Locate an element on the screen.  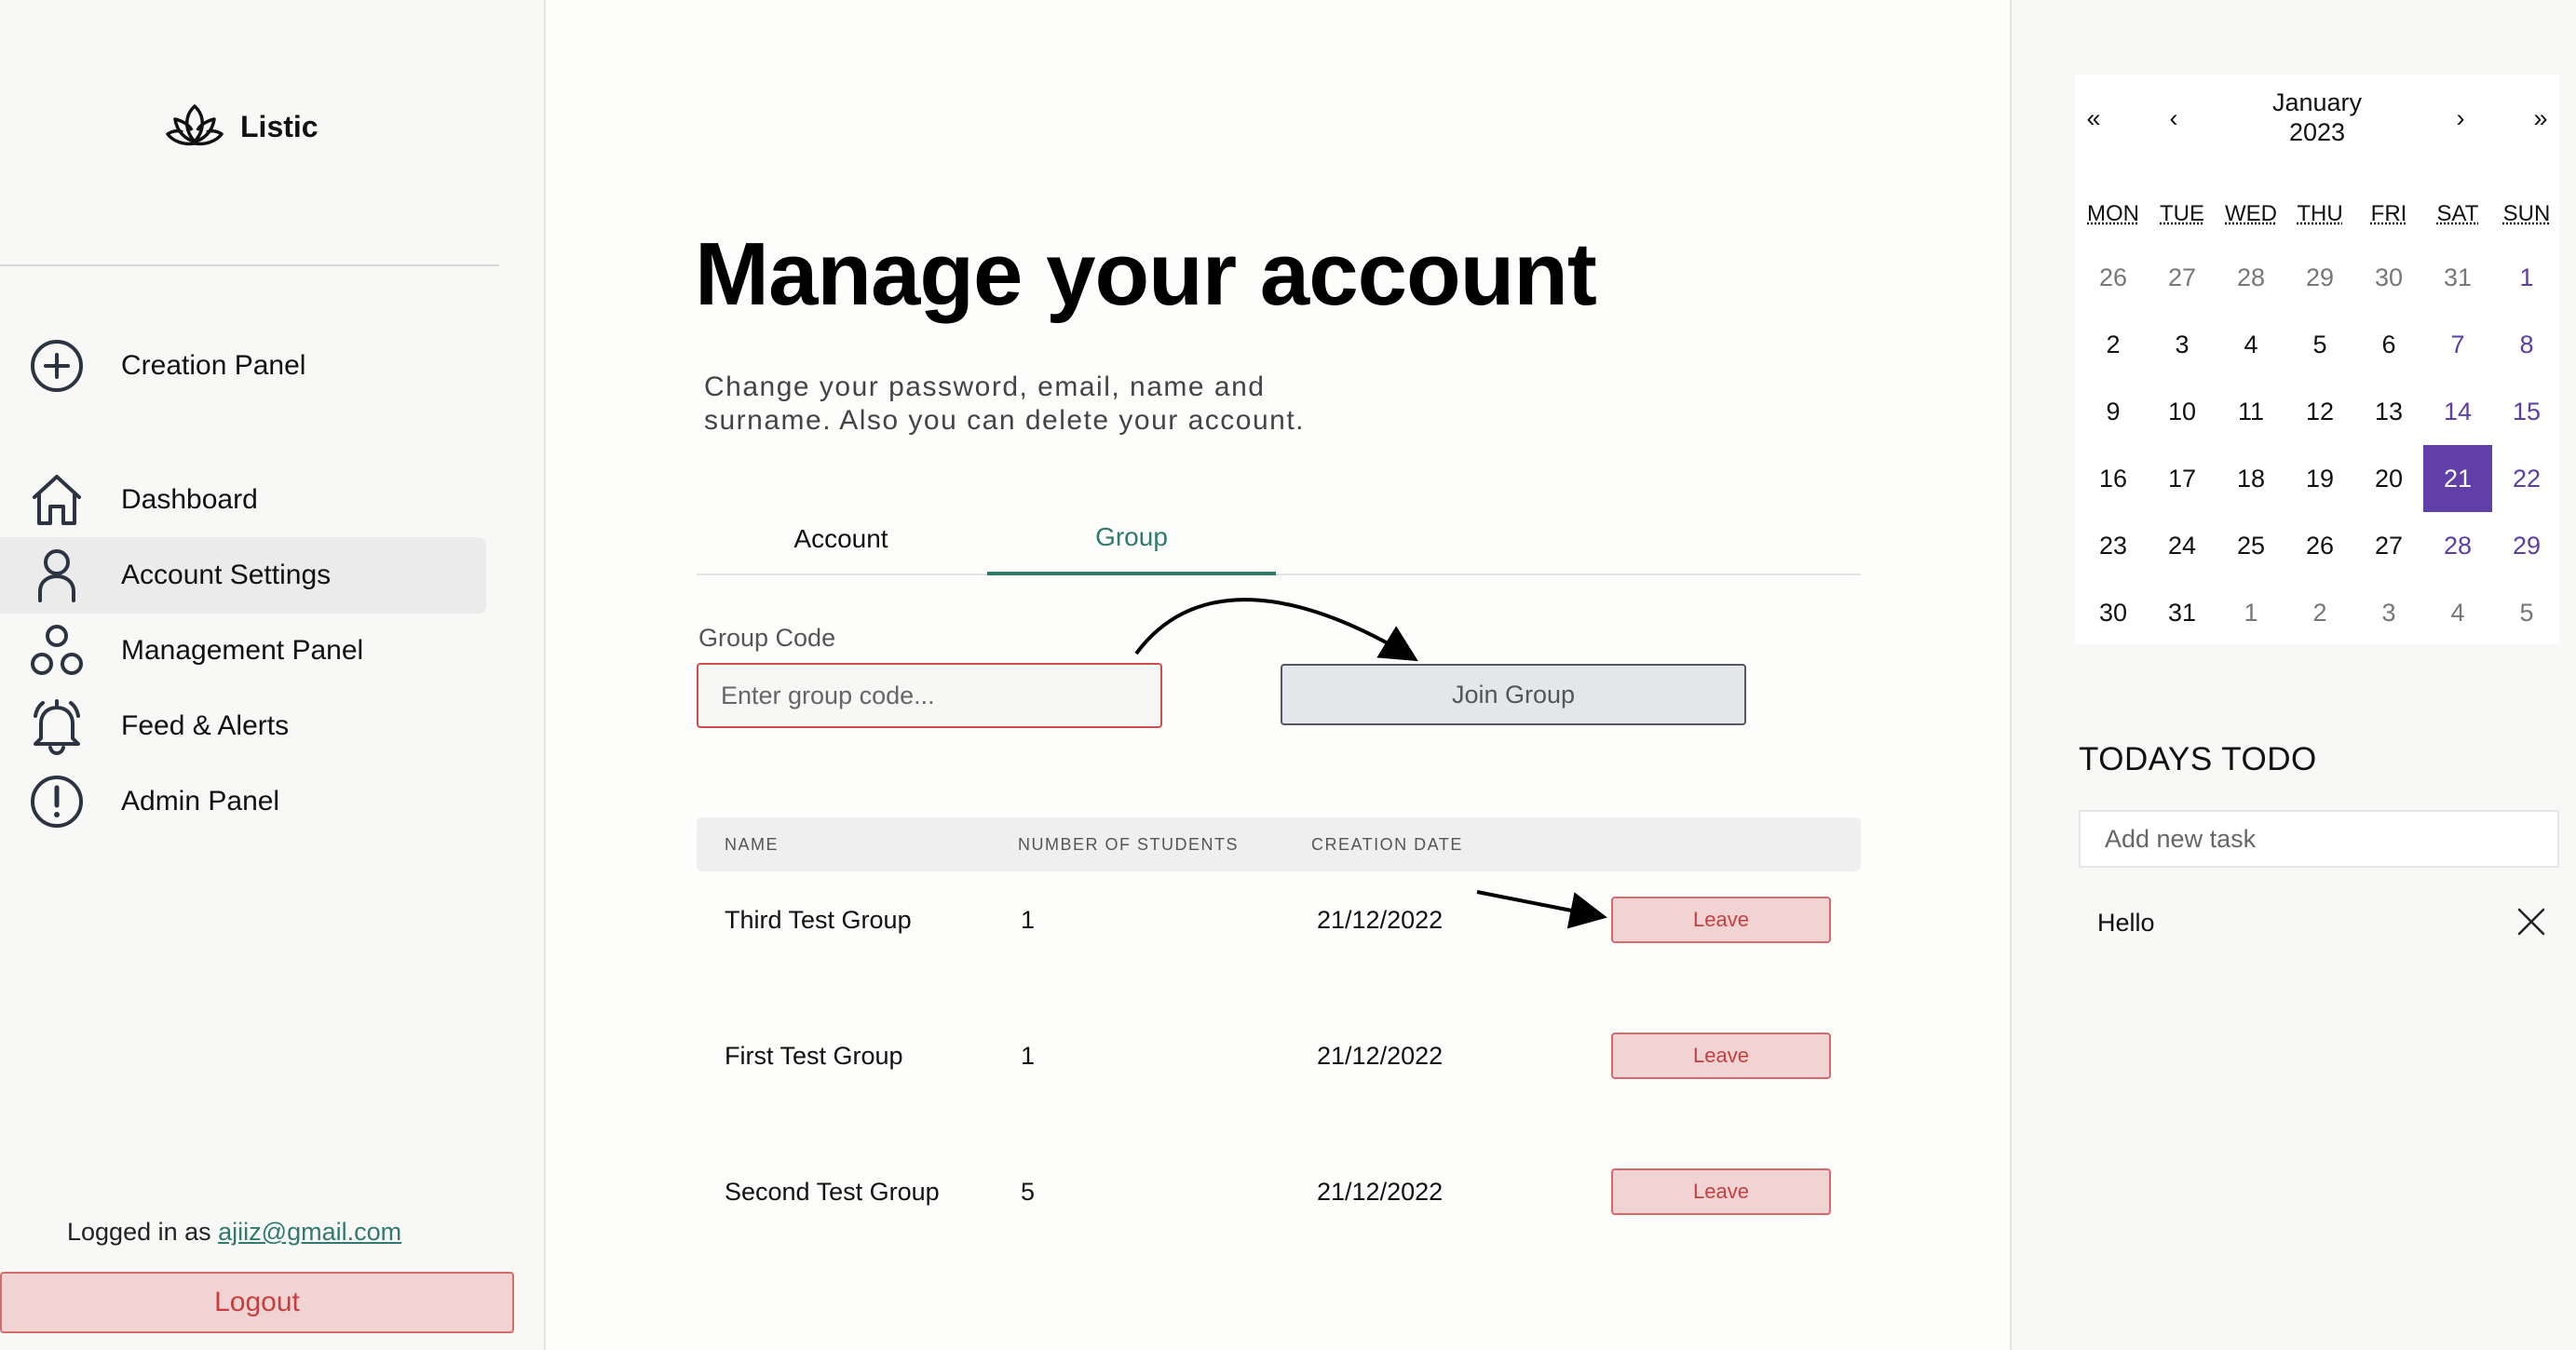
plus-circle-icon is located at coordinates (57, 366).